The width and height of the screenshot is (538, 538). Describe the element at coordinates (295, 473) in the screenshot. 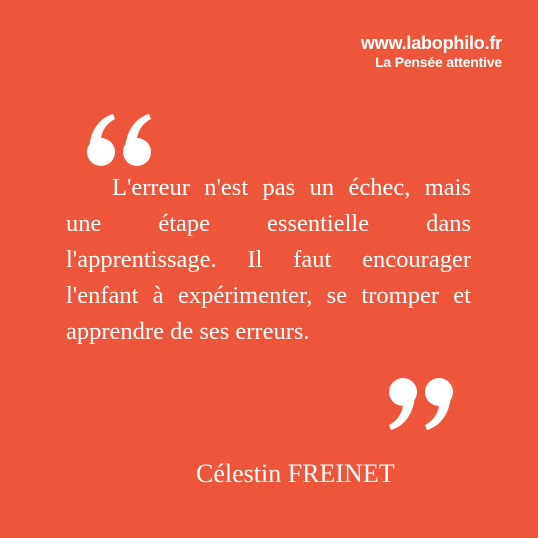

I see `quote-author: Célestin FREINET` at that location.